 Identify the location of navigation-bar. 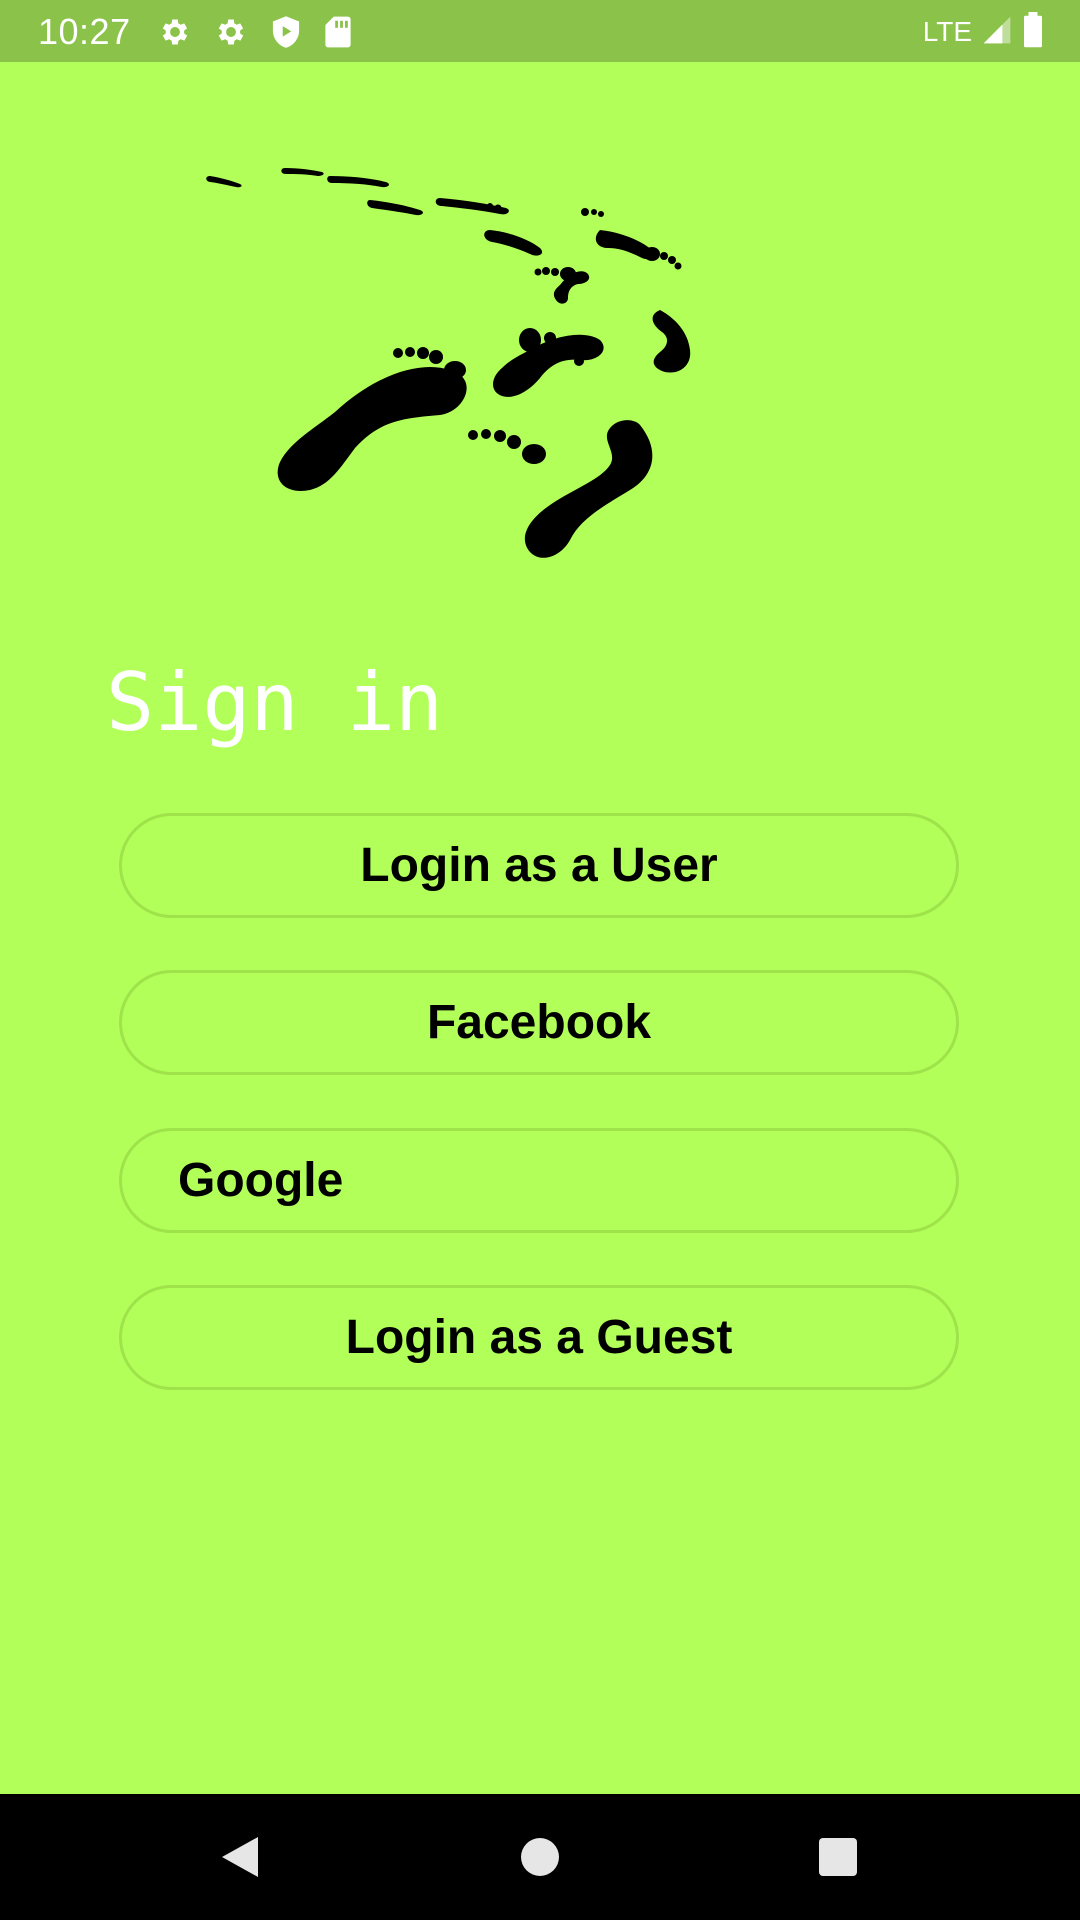
(540, 1857).